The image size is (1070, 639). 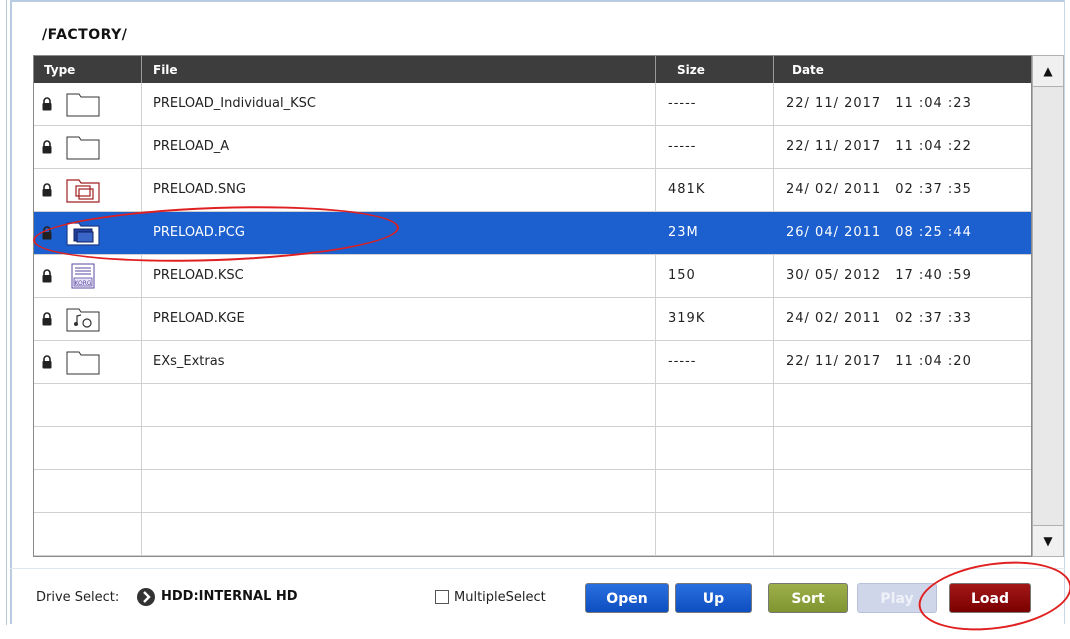 What do you see at coordinates (532, 233) in the screenshot?
I see `file-row: PRELOAD.PCG 23M 26/ 04/ 2011 08 :25 :44` at bounding box center [532, 233].